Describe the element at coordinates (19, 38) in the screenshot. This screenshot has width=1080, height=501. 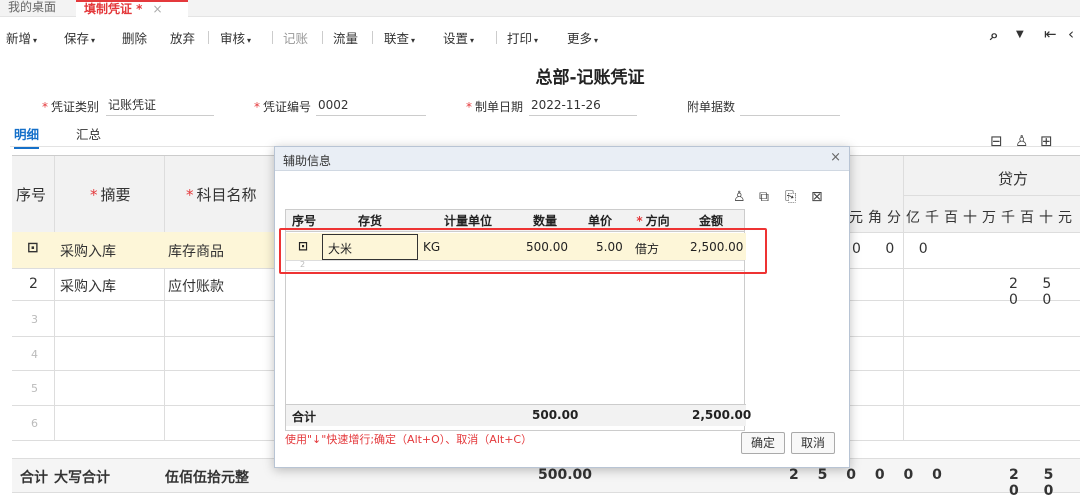
I see `new-label: 新增` at that location.